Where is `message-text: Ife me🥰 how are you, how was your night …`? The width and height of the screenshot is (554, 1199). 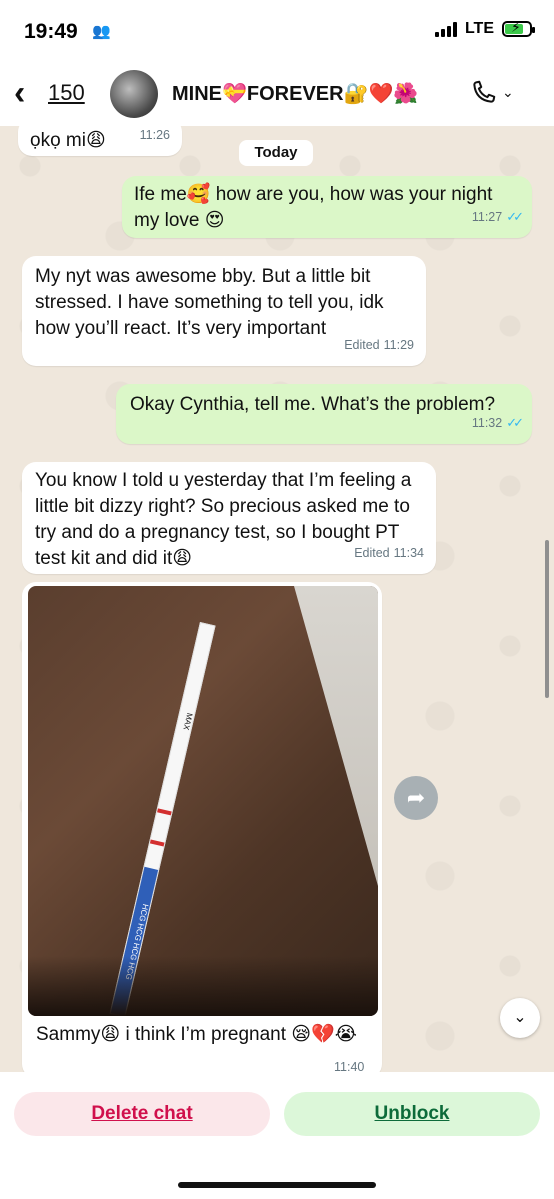
message-text: Ife me🥰 how are you, how was your night … is located at coordinates (313, 207).